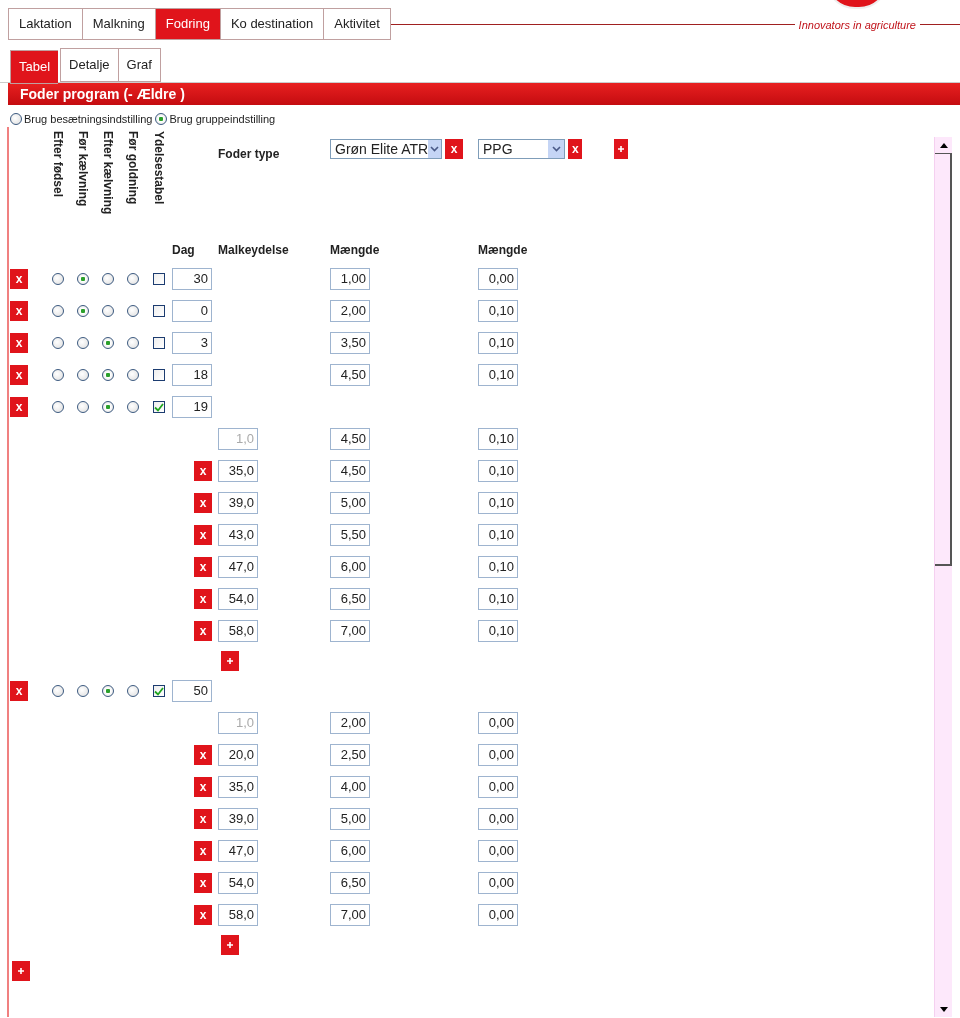 The height and width of the screenshot is (1018, 960). Describe the element at coordinates (192, 375) in the screenshot. I see `day-field: 18` at that location.